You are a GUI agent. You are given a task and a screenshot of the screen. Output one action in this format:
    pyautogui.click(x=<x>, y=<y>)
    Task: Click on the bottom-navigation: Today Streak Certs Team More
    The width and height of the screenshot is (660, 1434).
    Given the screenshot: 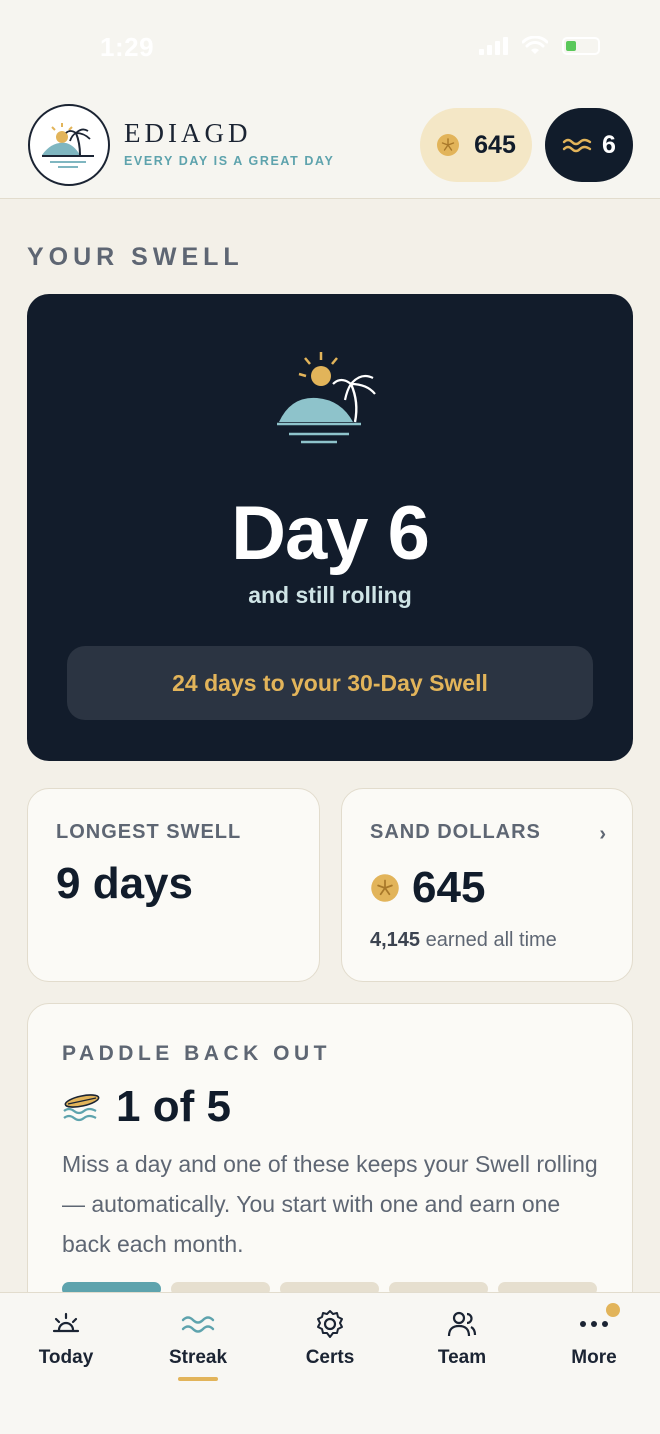 What is the action you would take?
    pyautogui.click(x=330, y=1363)
    